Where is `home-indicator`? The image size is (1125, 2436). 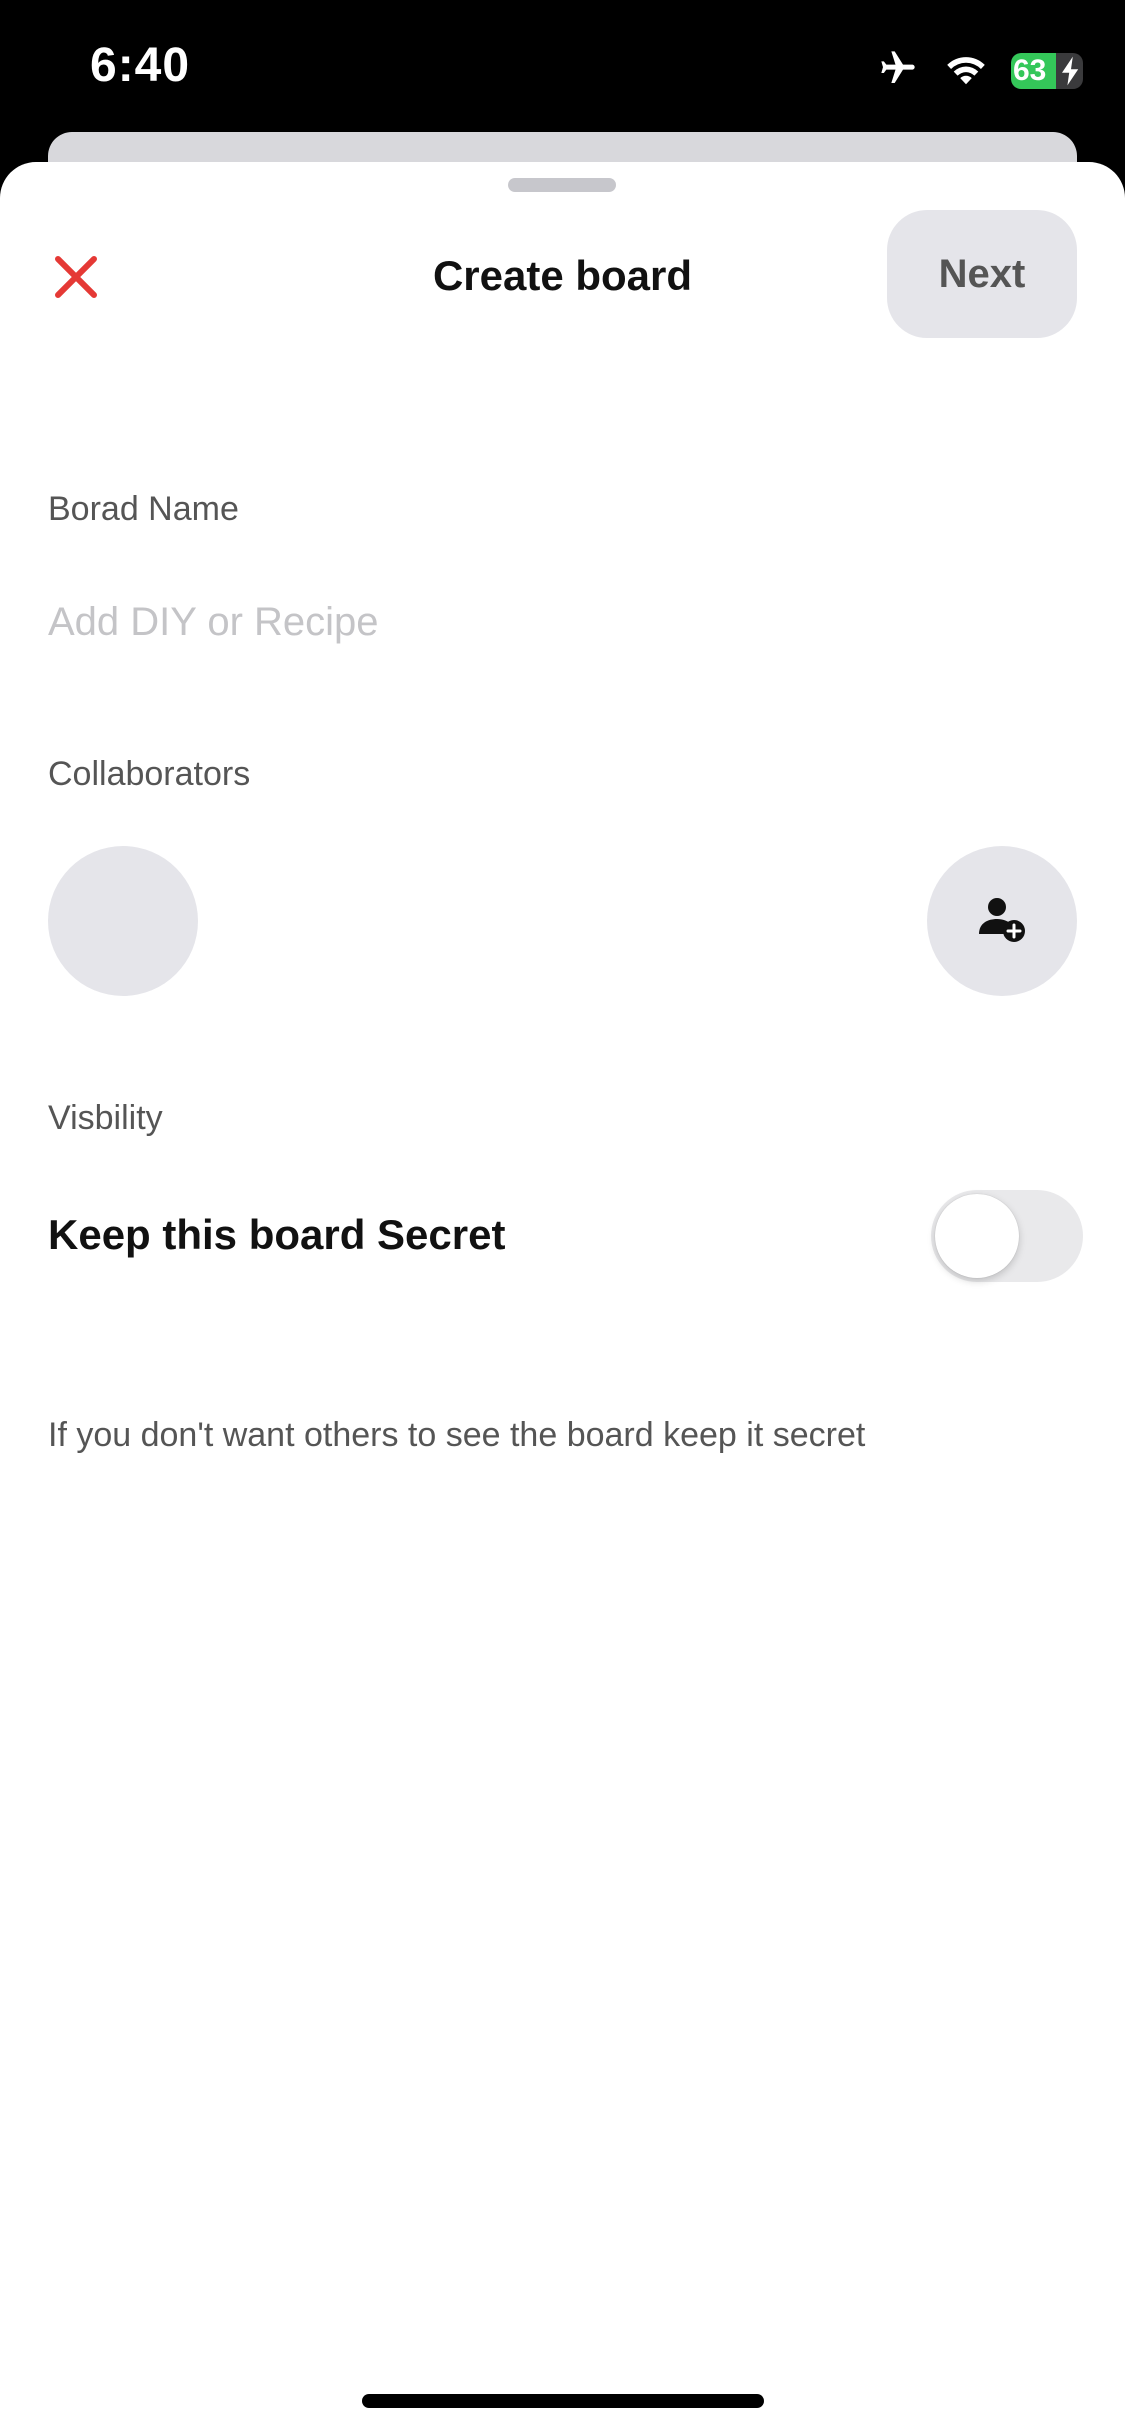 home-indicator is located at coordinates (563, 2401).